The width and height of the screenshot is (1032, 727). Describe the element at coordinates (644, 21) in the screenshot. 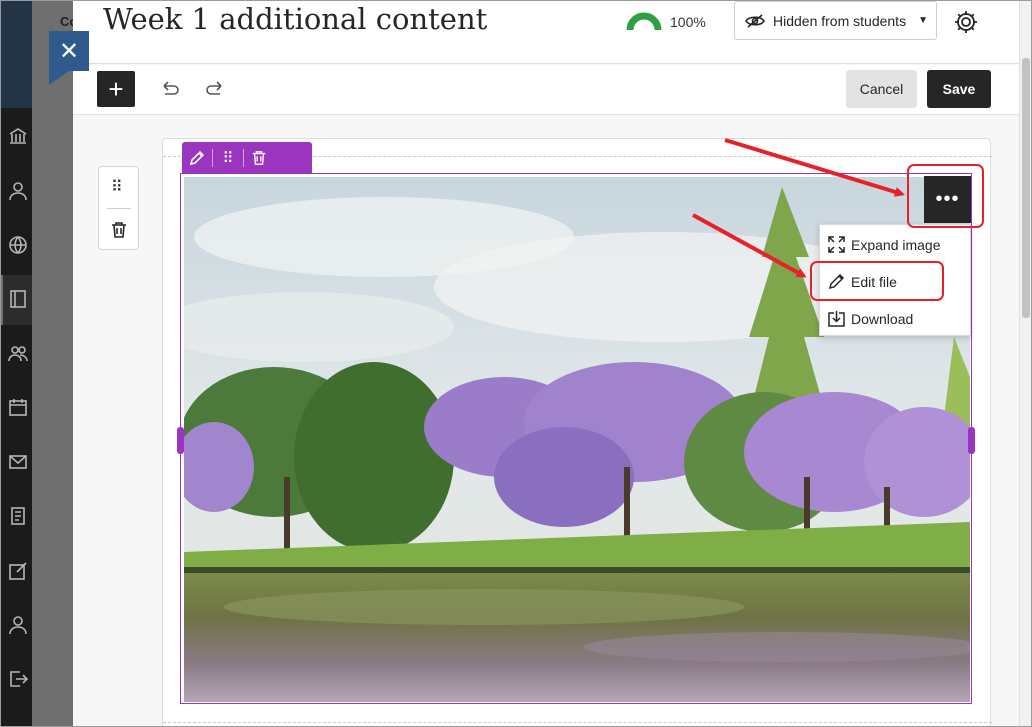

I see `progress-gauge-icon` at that location.